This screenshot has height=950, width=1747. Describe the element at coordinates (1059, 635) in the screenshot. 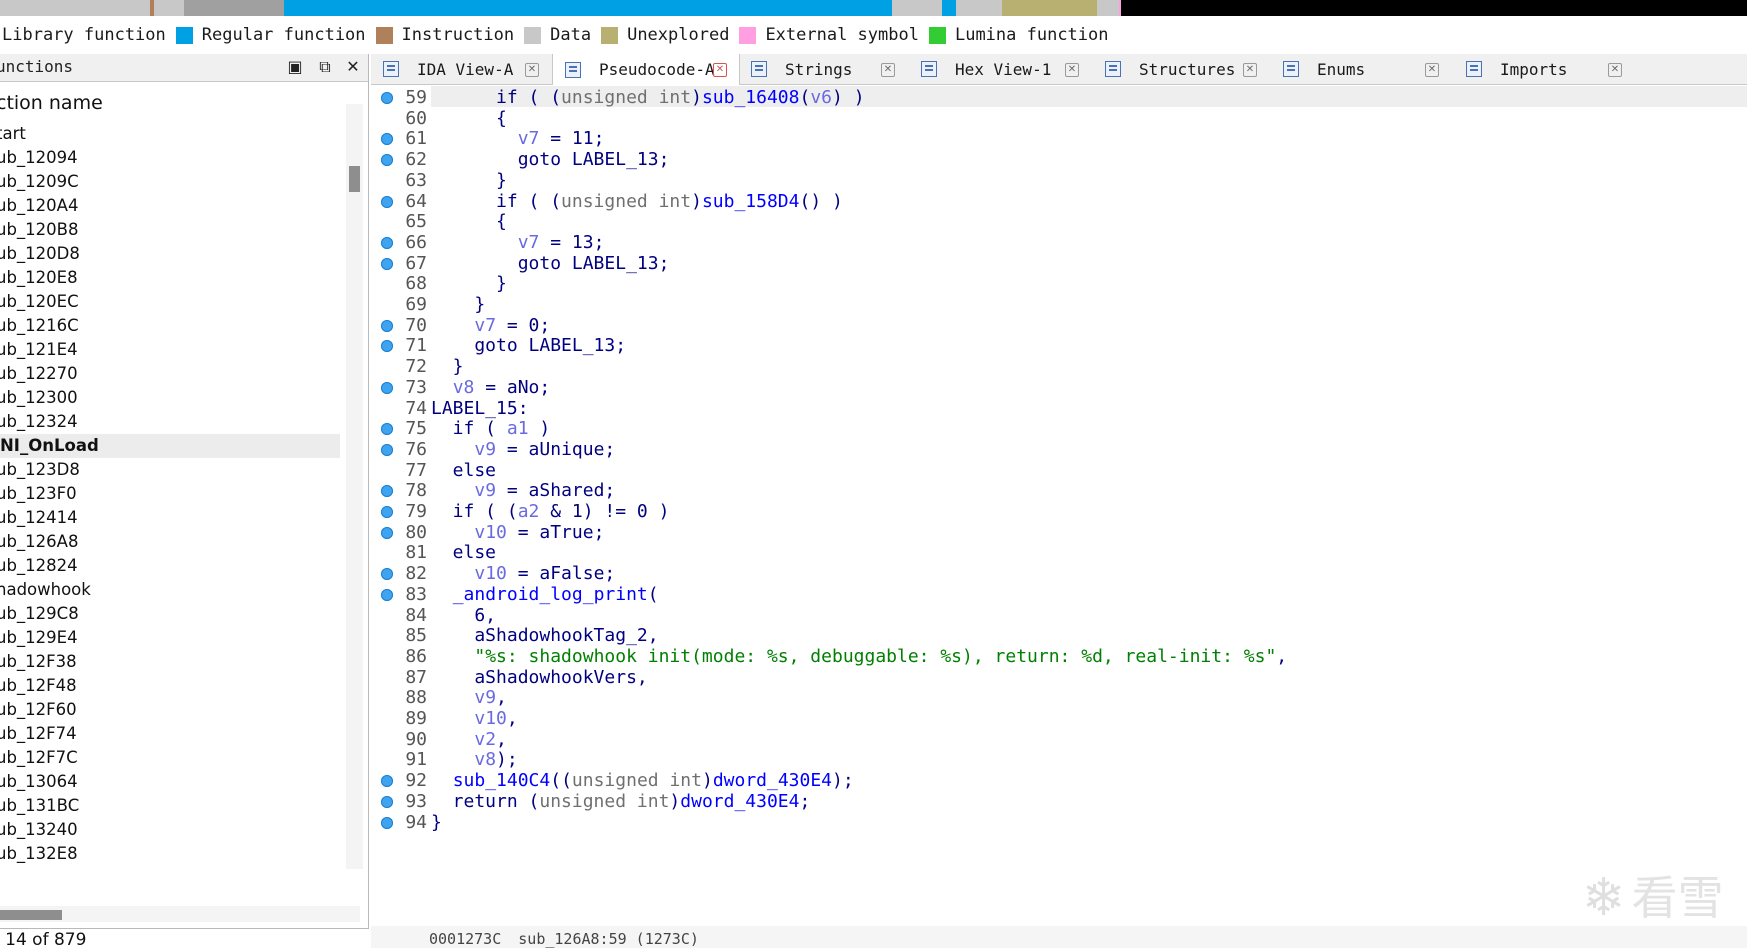

I see `code-line: 85 aShadowhookTag_2,` at that location.